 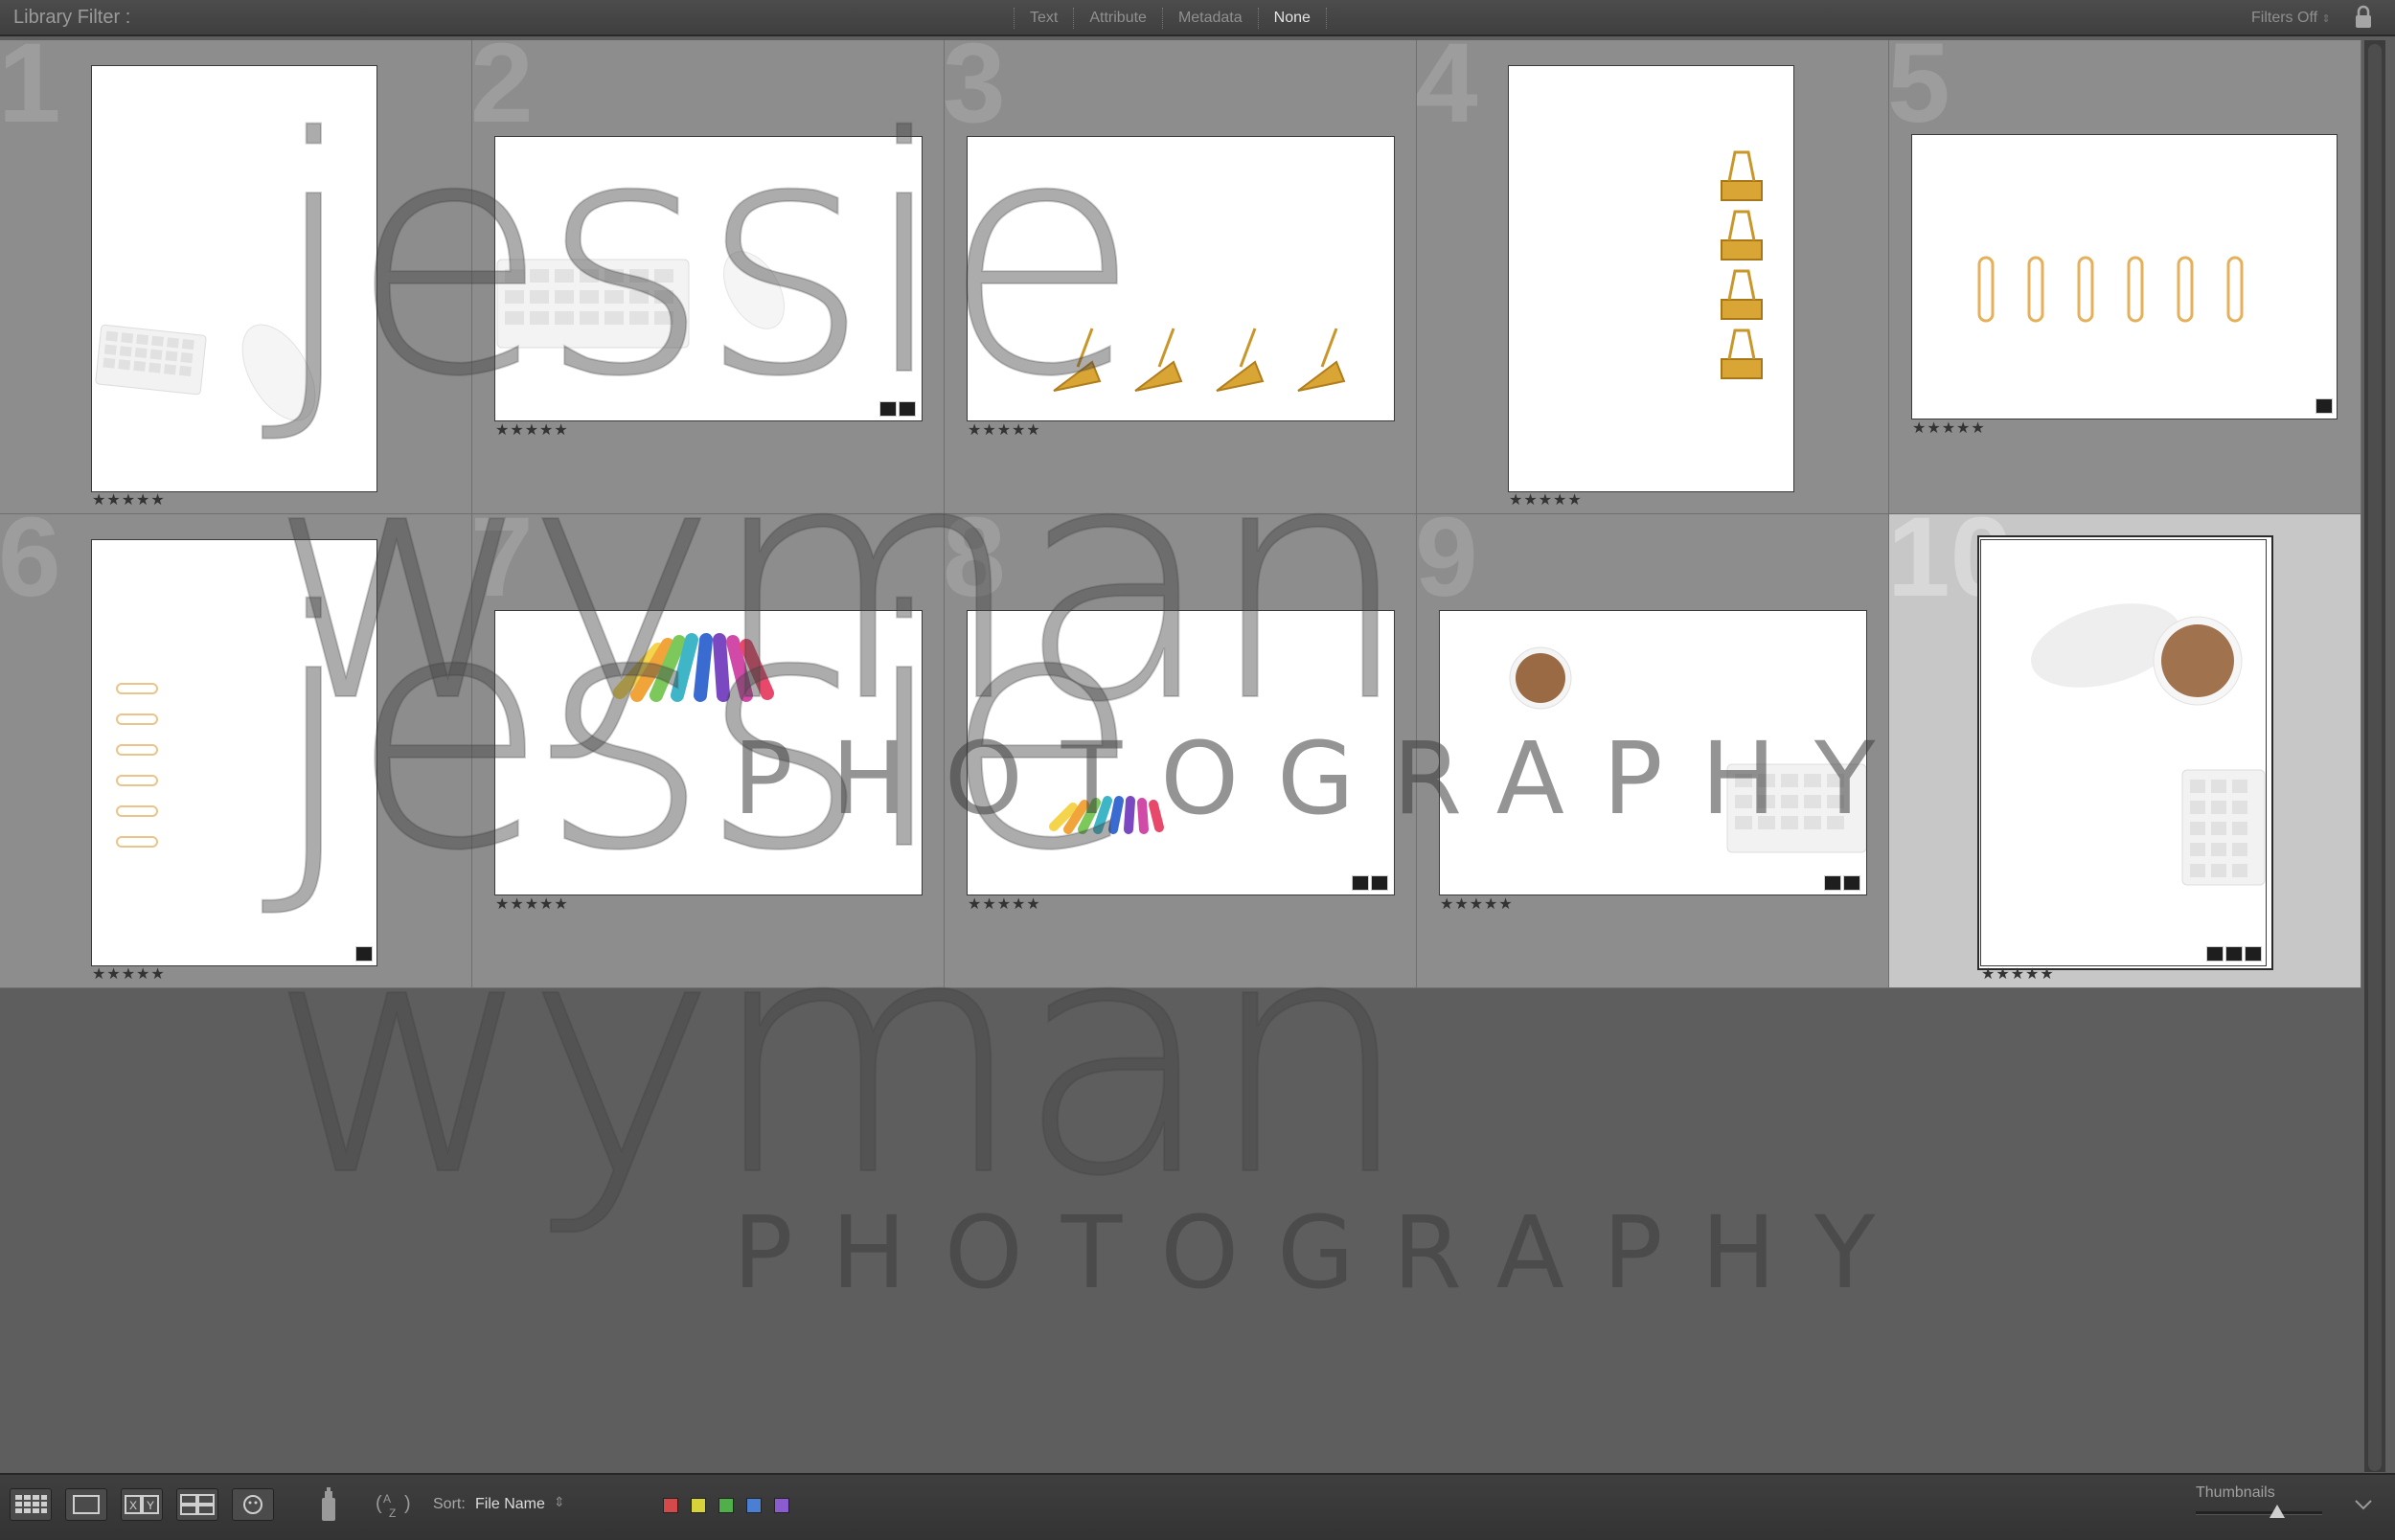 What do you see at coordinates (2375, 757) in the screenshot?
I see `grid-scrollbar-thumb` at bounding box center [2375, 757].